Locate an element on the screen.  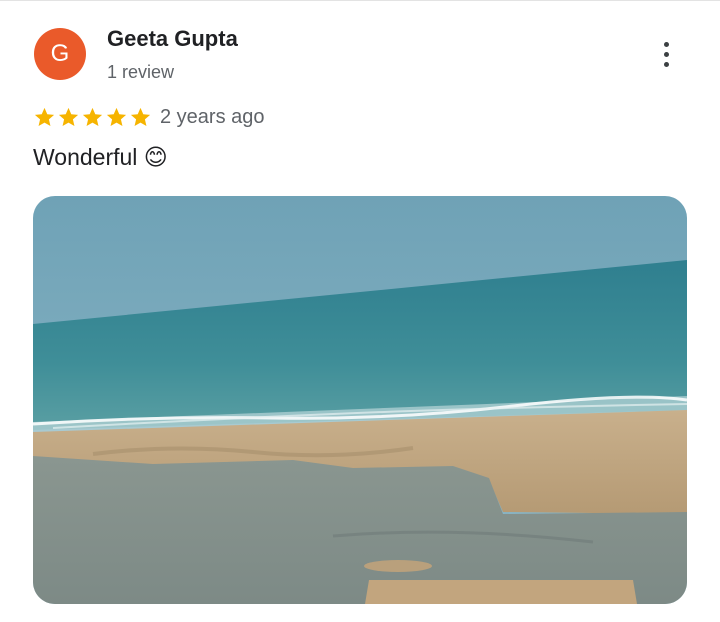
reviewer-name: Geeta Gupta is located at coordinates (172, 39).